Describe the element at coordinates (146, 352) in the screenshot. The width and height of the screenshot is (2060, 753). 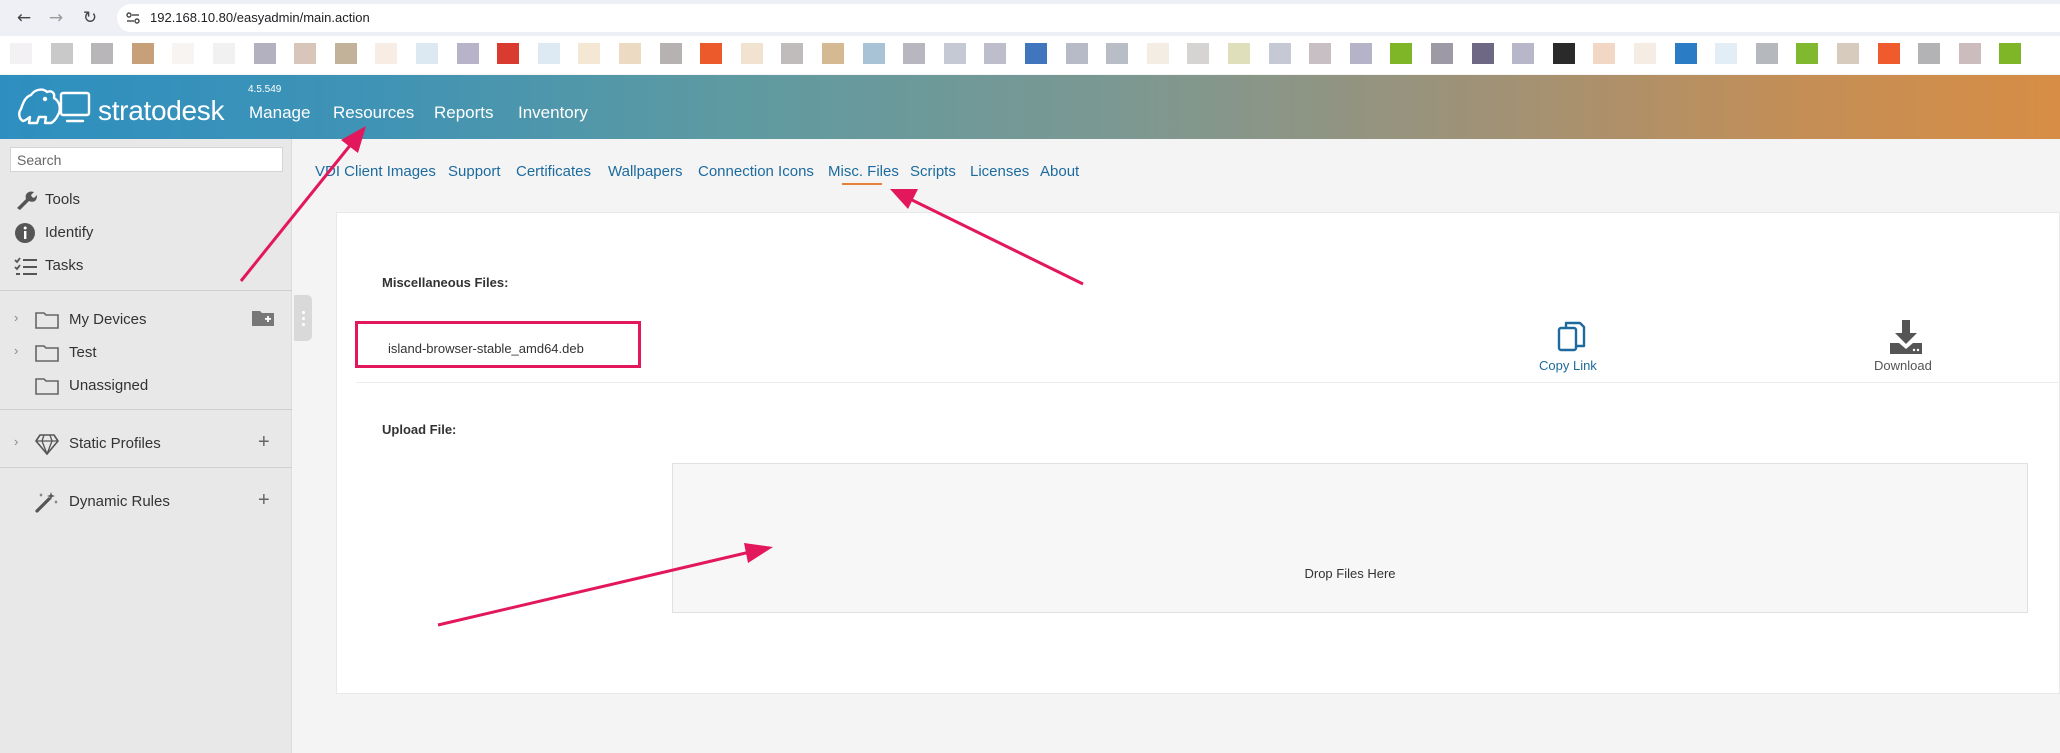
I see `sidebar-folder-test: › Test` at that location.